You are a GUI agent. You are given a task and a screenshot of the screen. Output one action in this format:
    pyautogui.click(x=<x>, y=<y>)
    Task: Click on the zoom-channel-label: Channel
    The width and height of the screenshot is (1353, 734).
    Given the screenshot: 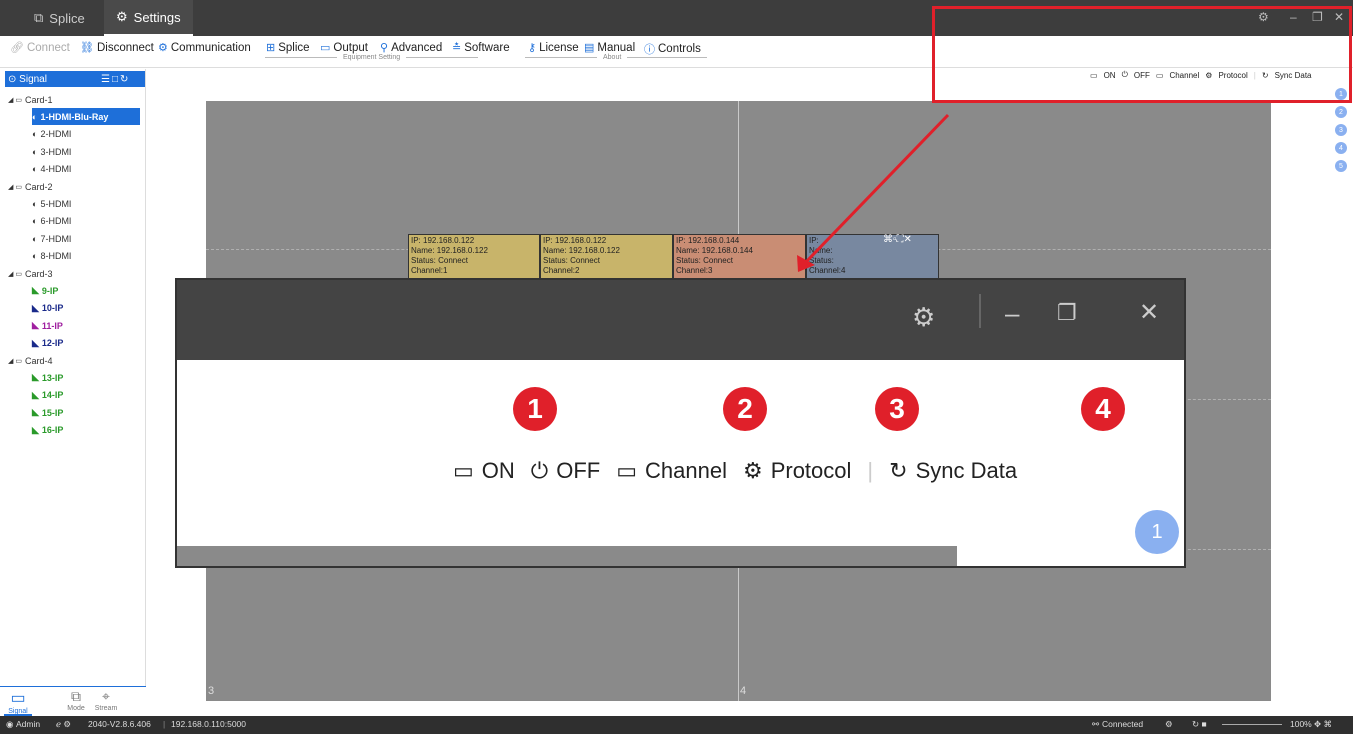 What is the action you would take?
    pyautogui.click(x=686, y=470)
    